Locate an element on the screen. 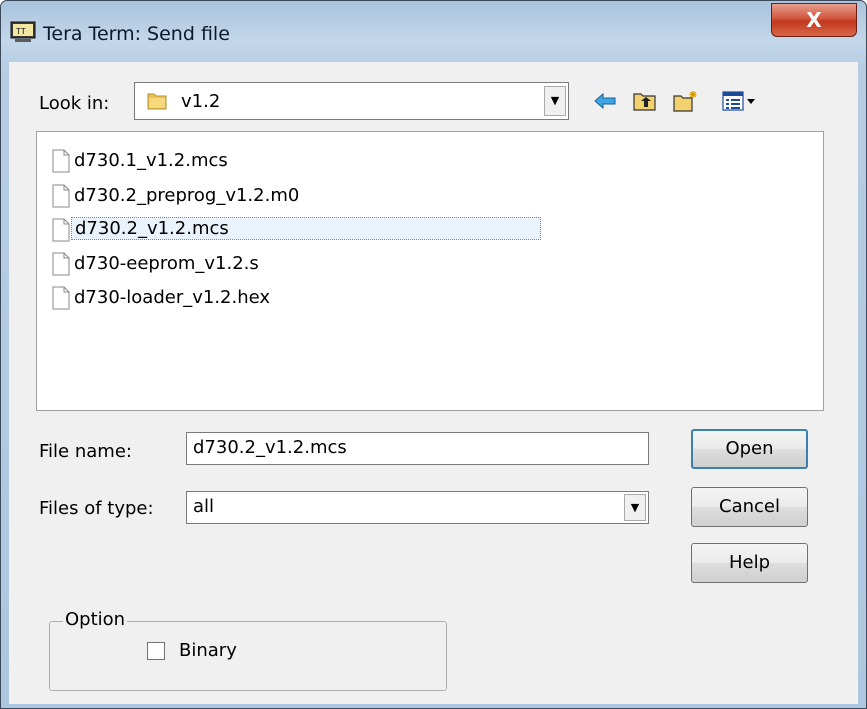 The image size is (867, 709). back-icon is located at coordinates (605, 101).